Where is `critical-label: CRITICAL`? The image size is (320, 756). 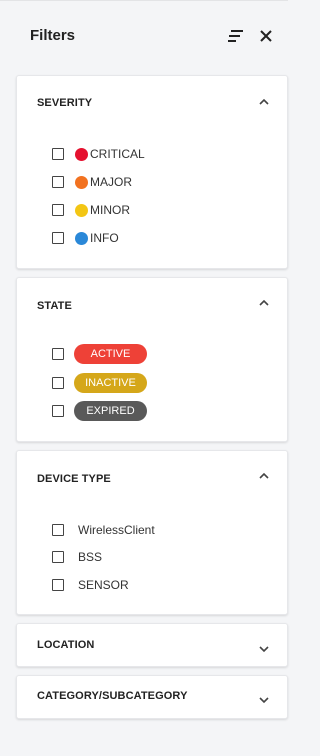
critical-label: CRITICAL is located at coordinates (117, 154).